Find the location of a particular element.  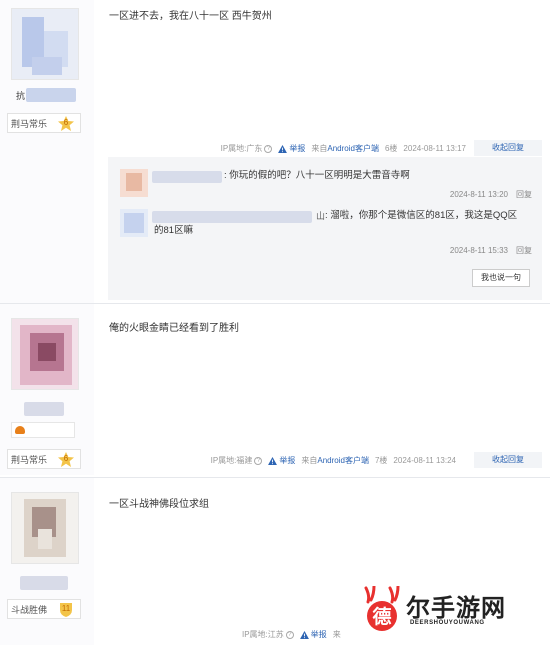

reply-item: : 你玩的假的吧？八十一区明明是大雷音寺啊 2024-8-11 13:20 回复 is located at coordinates (326, 189).